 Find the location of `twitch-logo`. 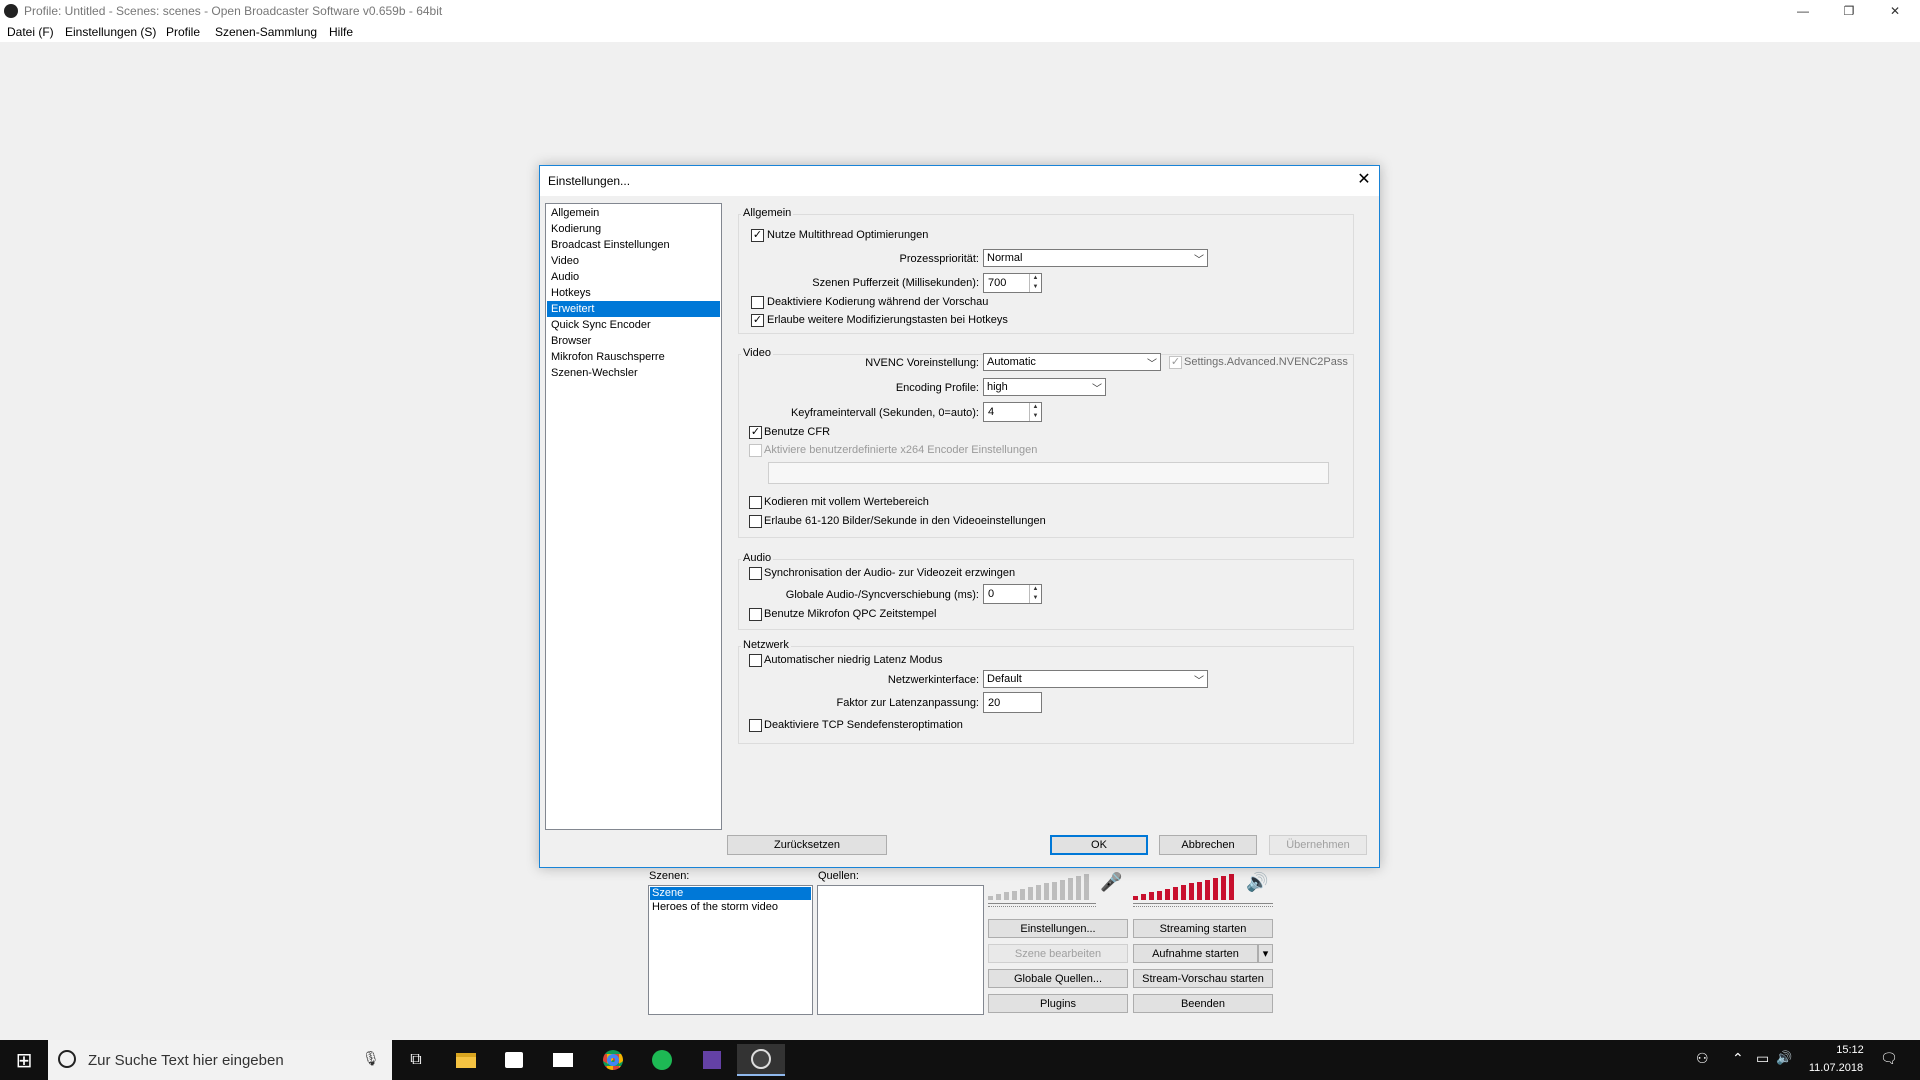

twitch-logo is located at coordinates (712, 1060).